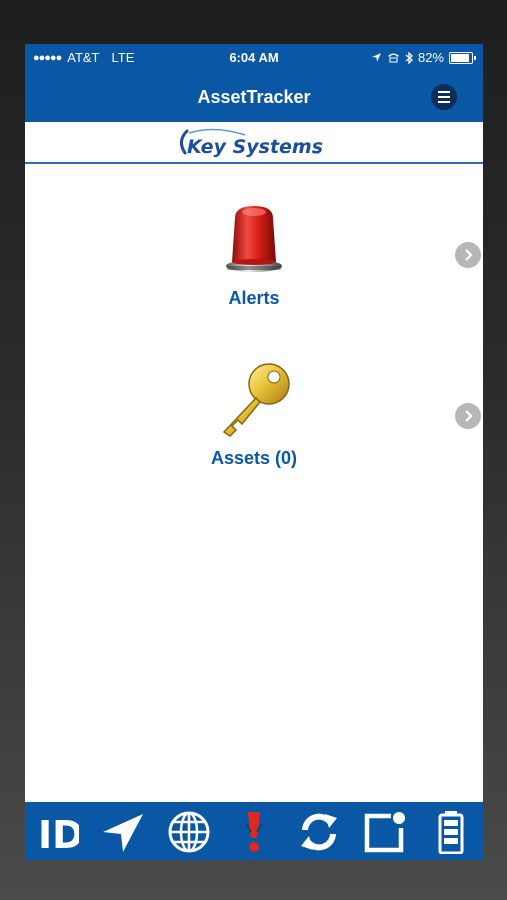  What do you see at coordinates (444, 92) in the screenshot?
I see `hamburger-menu-icon` at bounding box center [444, 92].